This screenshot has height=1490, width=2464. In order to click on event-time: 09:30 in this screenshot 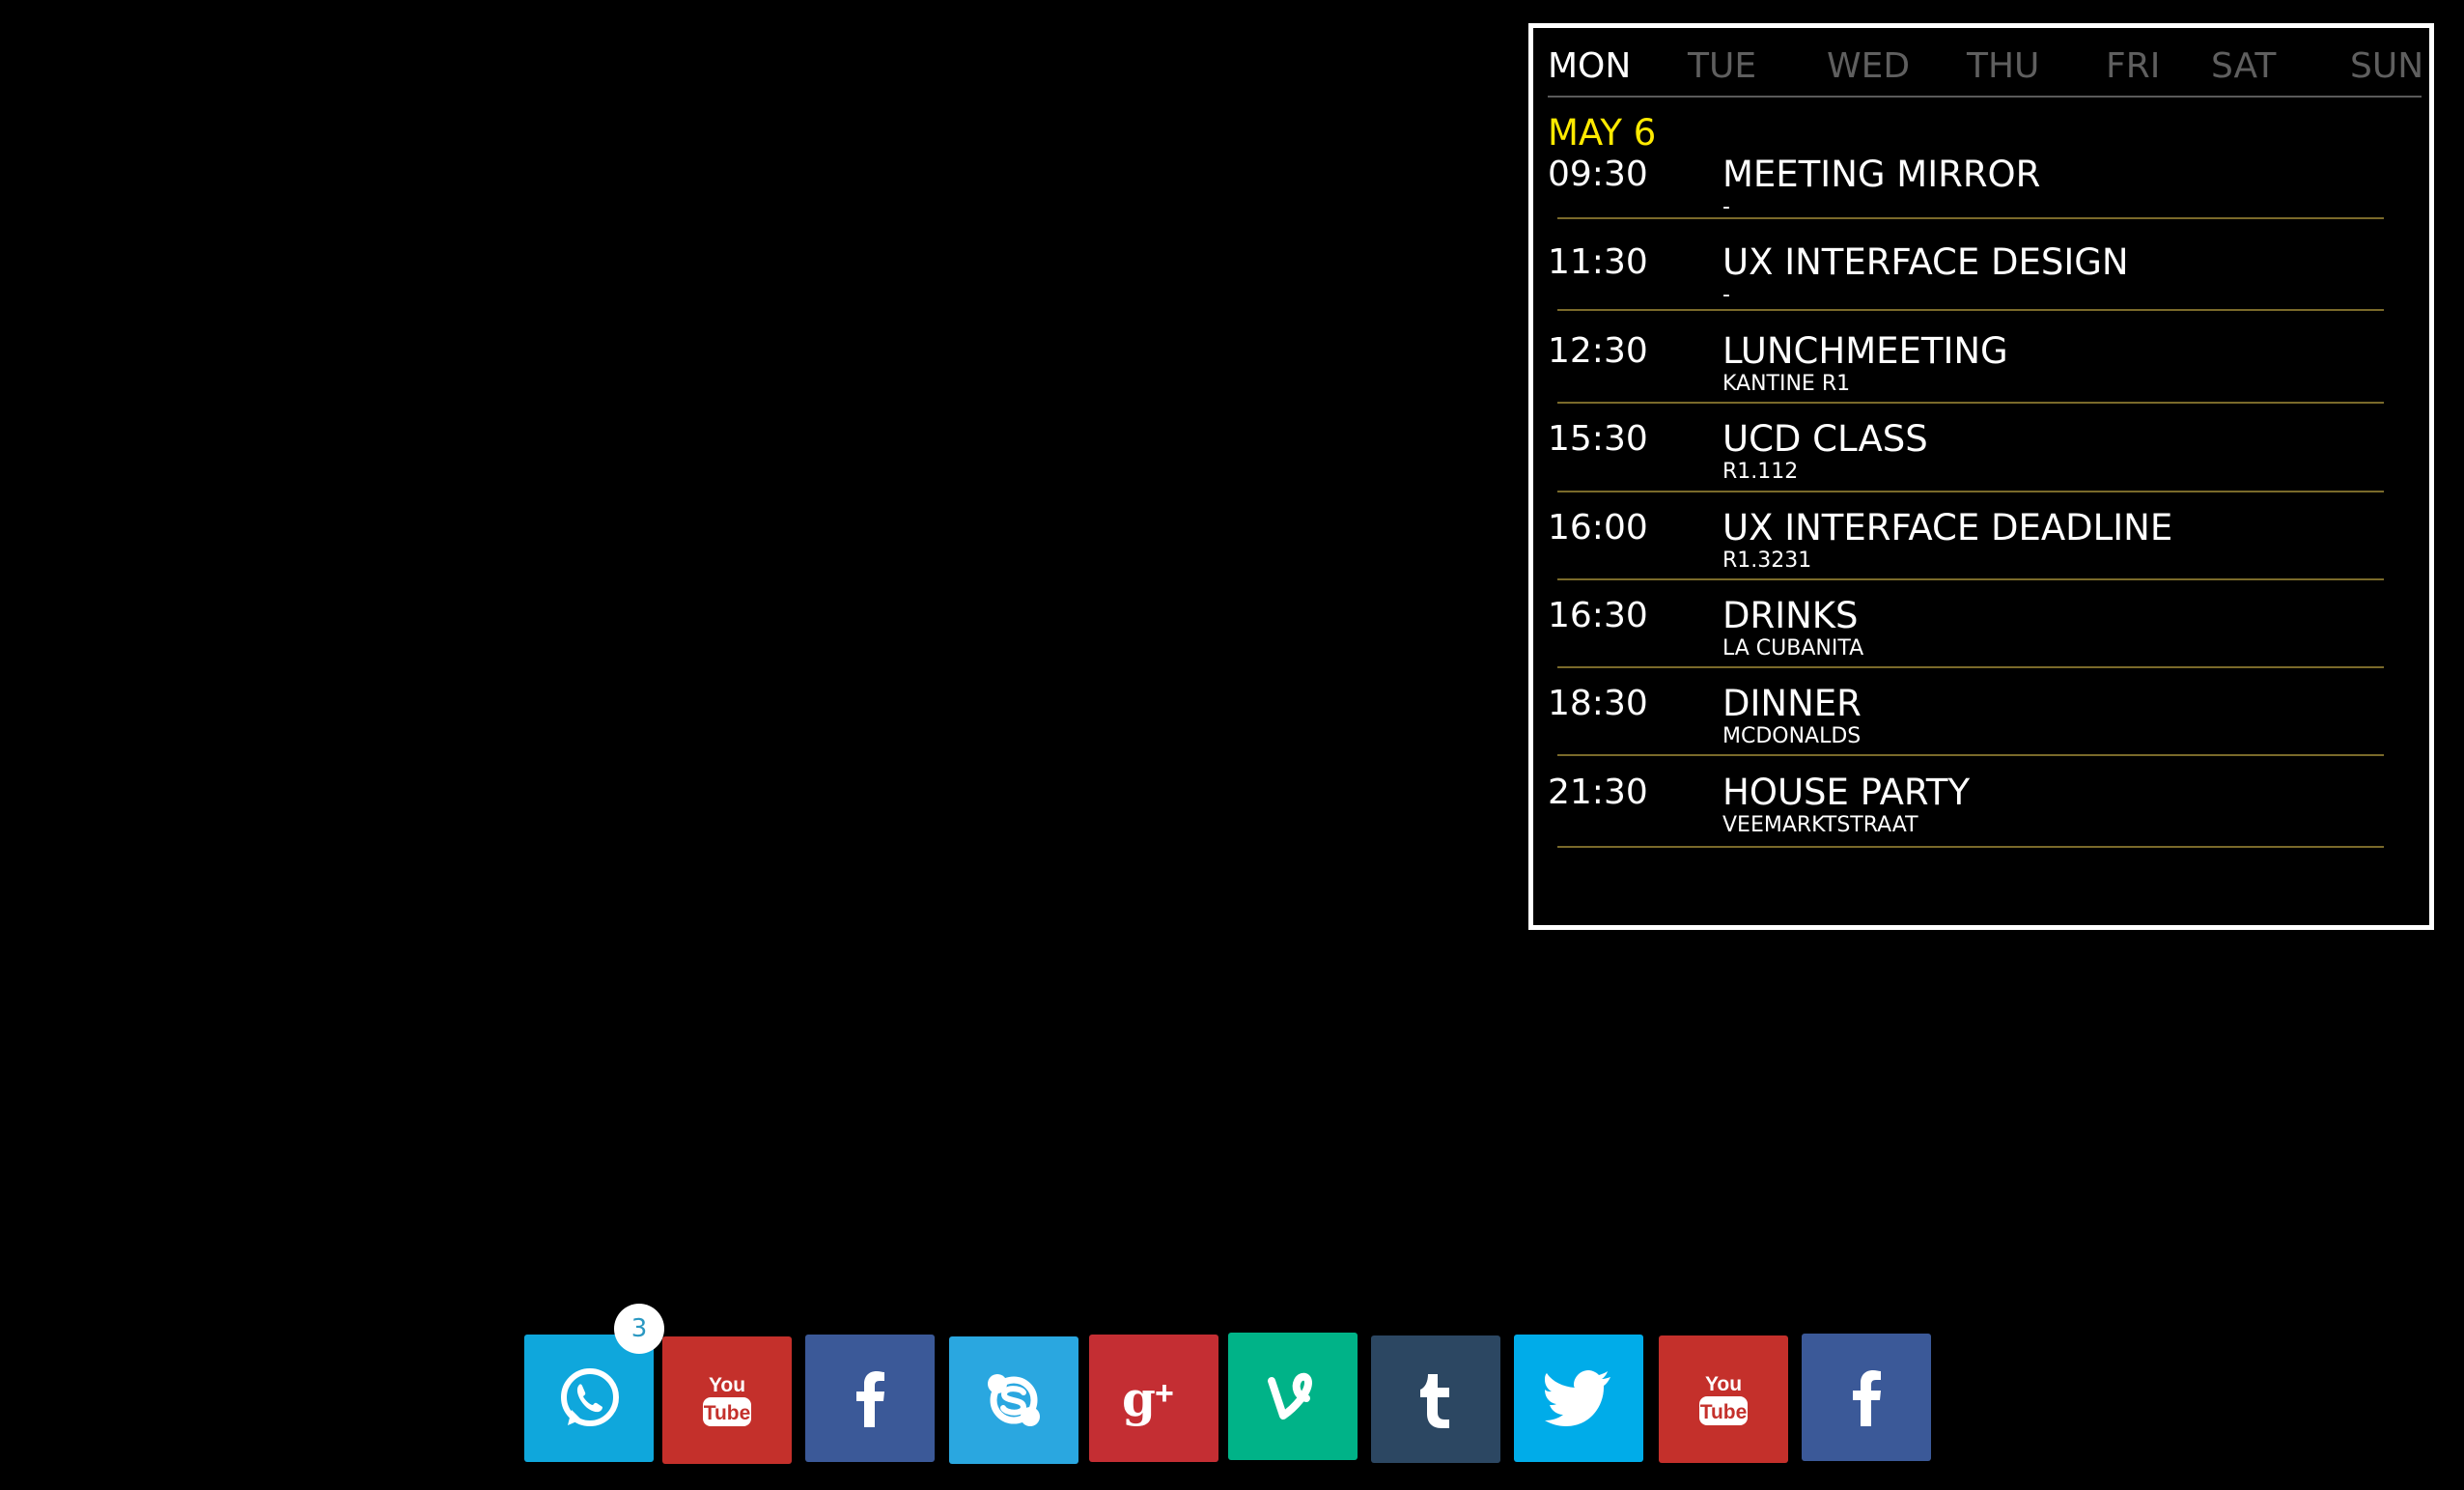, I will do `click(1598, 174)`.